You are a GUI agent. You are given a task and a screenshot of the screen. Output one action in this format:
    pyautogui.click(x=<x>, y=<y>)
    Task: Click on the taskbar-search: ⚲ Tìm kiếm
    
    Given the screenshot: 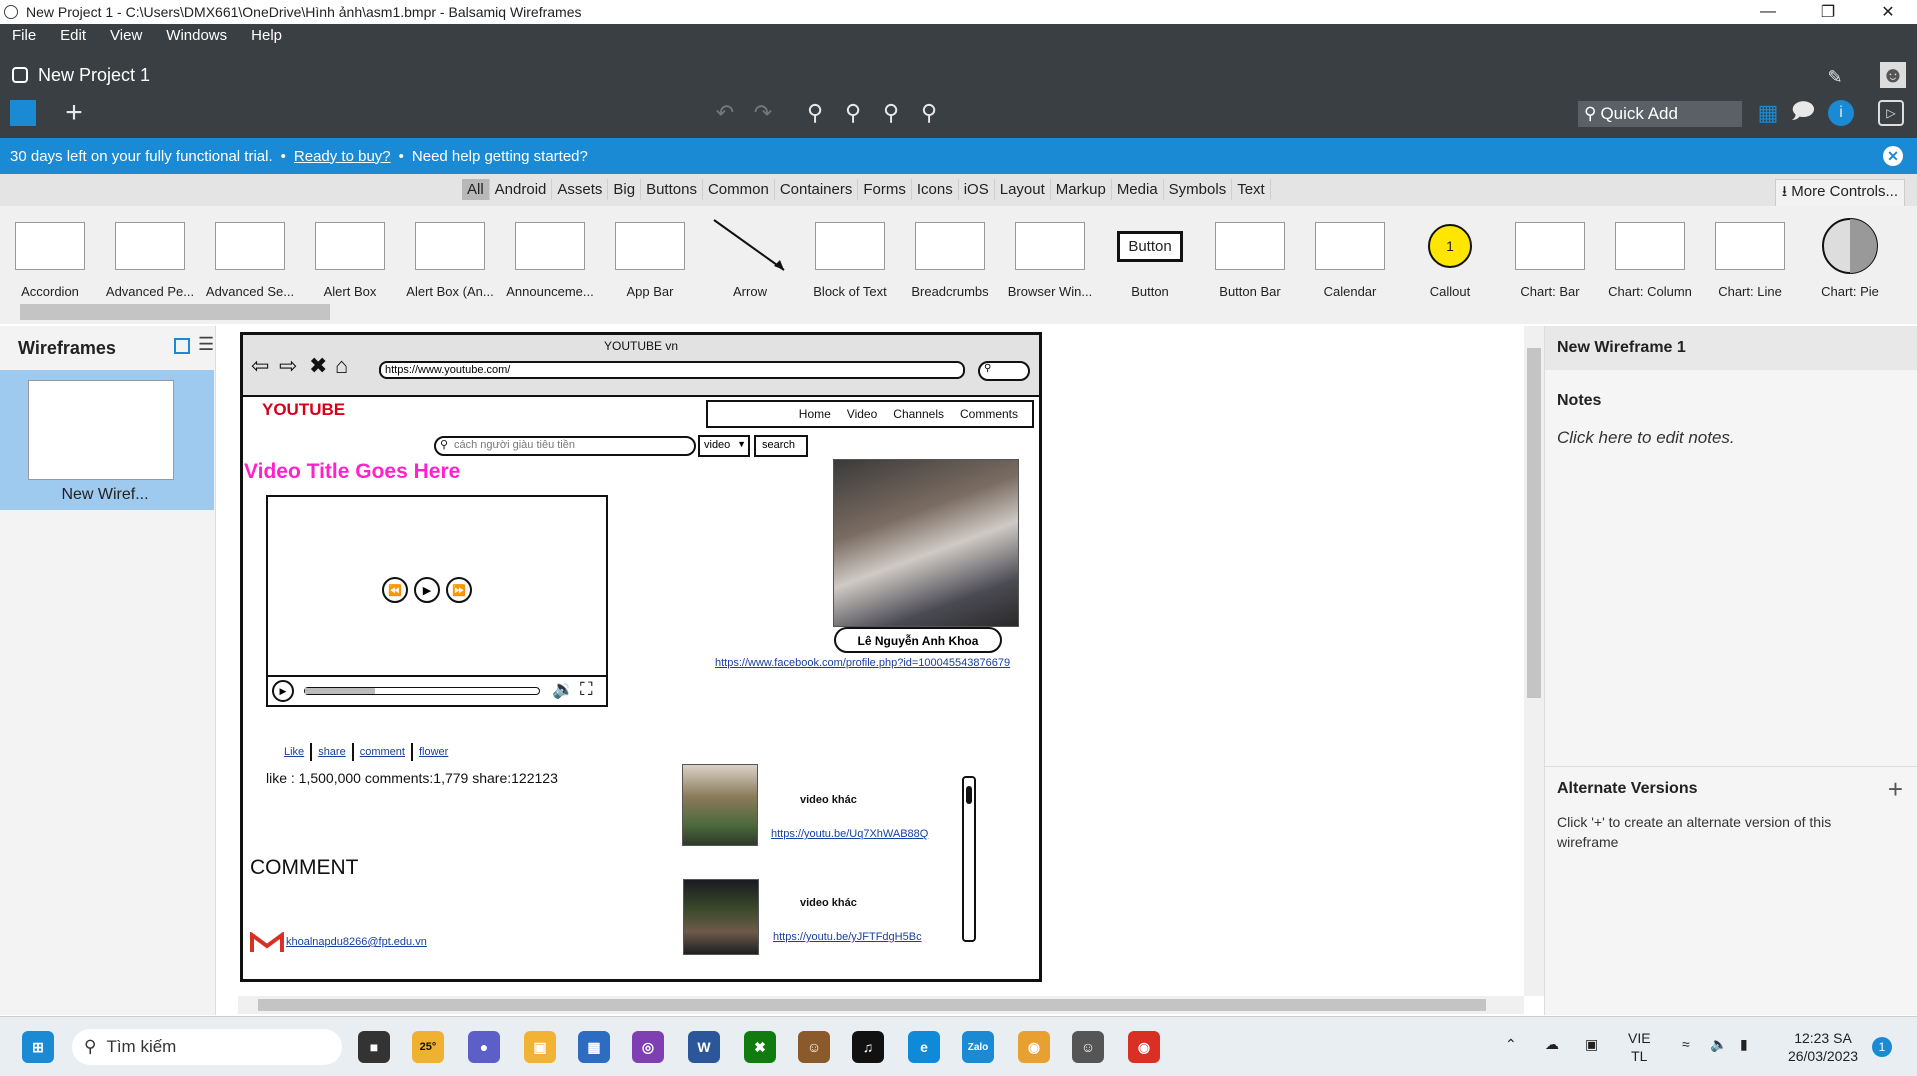 What is the action you would take?
    pyautogui.click(x=207, y=1047)
    